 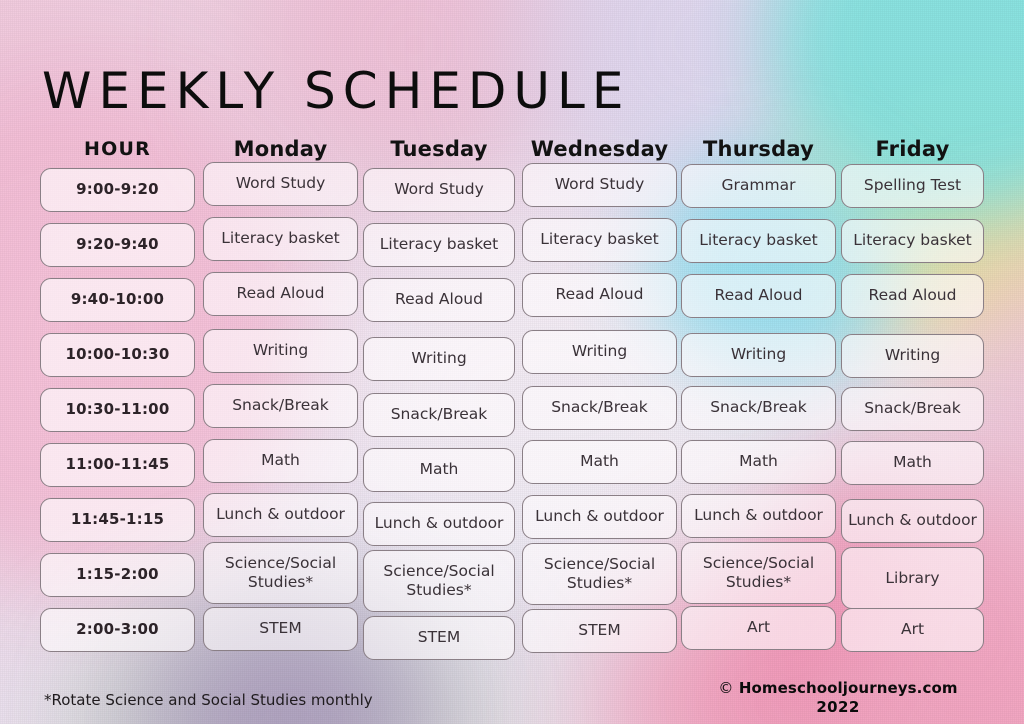 What do you see at coordinates (758, 408) in the screenshot?
I see `schedule-cell-thursday: Snack/Break` at bounding box center [758, 408].